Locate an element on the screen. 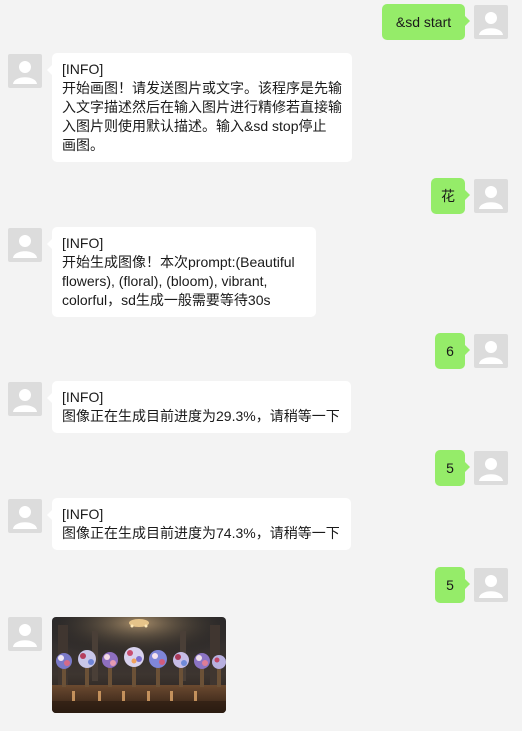 This screenshot has width=522, height=731. message-line: 图像正在生成目前进度为74.3%，请稍等一下 is located at coordinates (201, 533).